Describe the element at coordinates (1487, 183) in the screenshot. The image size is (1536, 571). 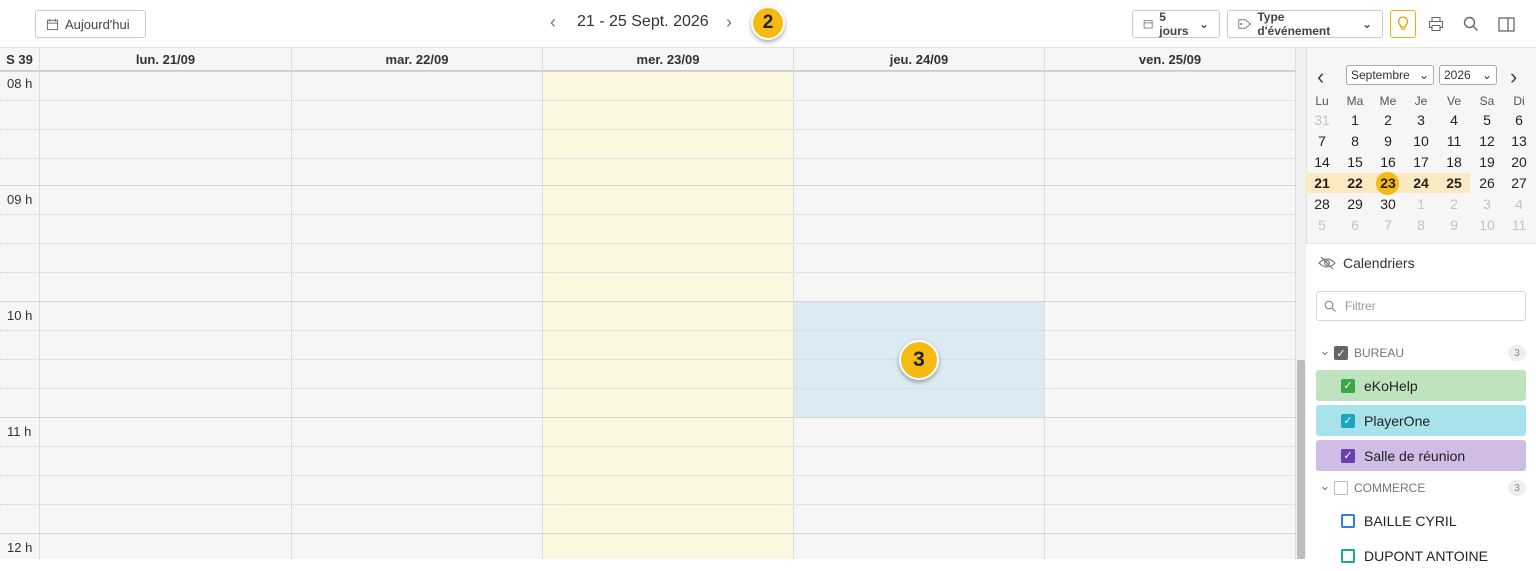
I see `mini-calendar-day: 26` at that location.